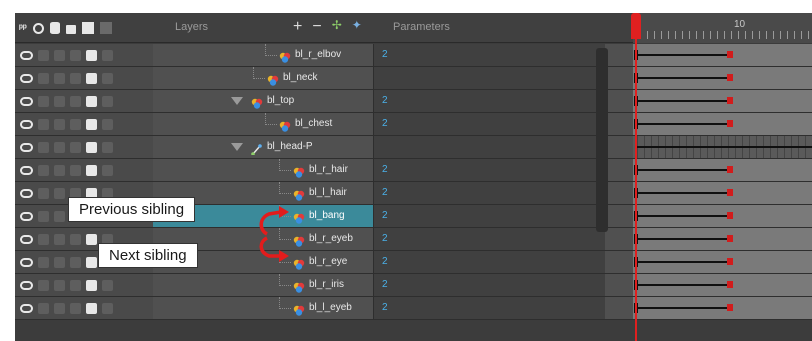 Image resolution: width=812 pixels, height=341 pixels. I want to click on parameter-cell, so click(489, 78).